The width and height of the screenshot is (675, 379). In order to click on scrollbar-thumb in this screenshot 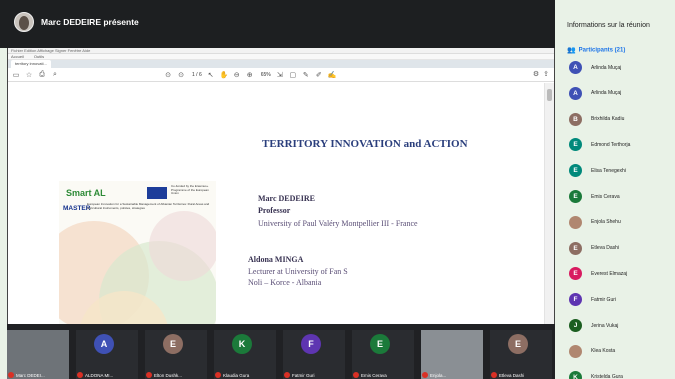, I will do `click(549, 95)`.